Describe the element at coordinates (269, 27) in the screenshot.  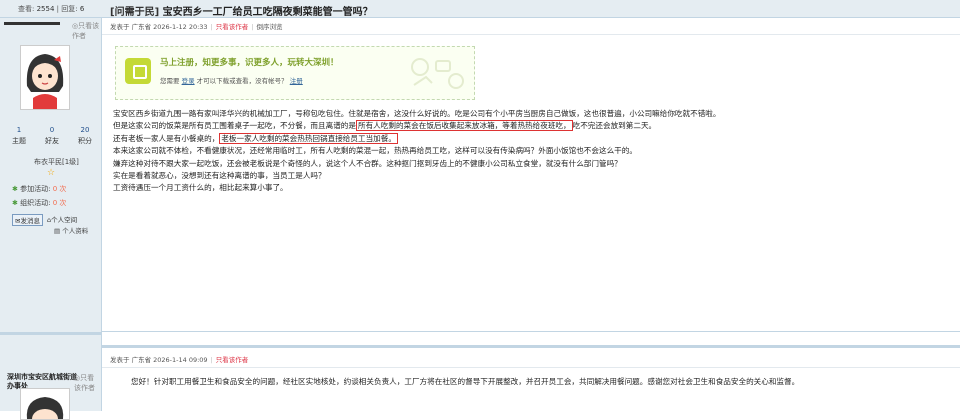
I see `reverse-order-link: 倒序浏览` at that location.